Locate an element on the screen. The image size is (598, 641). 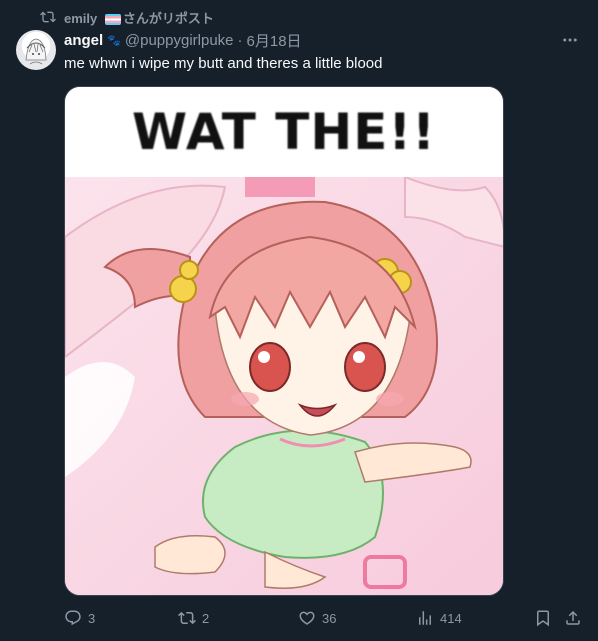
analytics-bars-icon is located at coordinates (425, 618).